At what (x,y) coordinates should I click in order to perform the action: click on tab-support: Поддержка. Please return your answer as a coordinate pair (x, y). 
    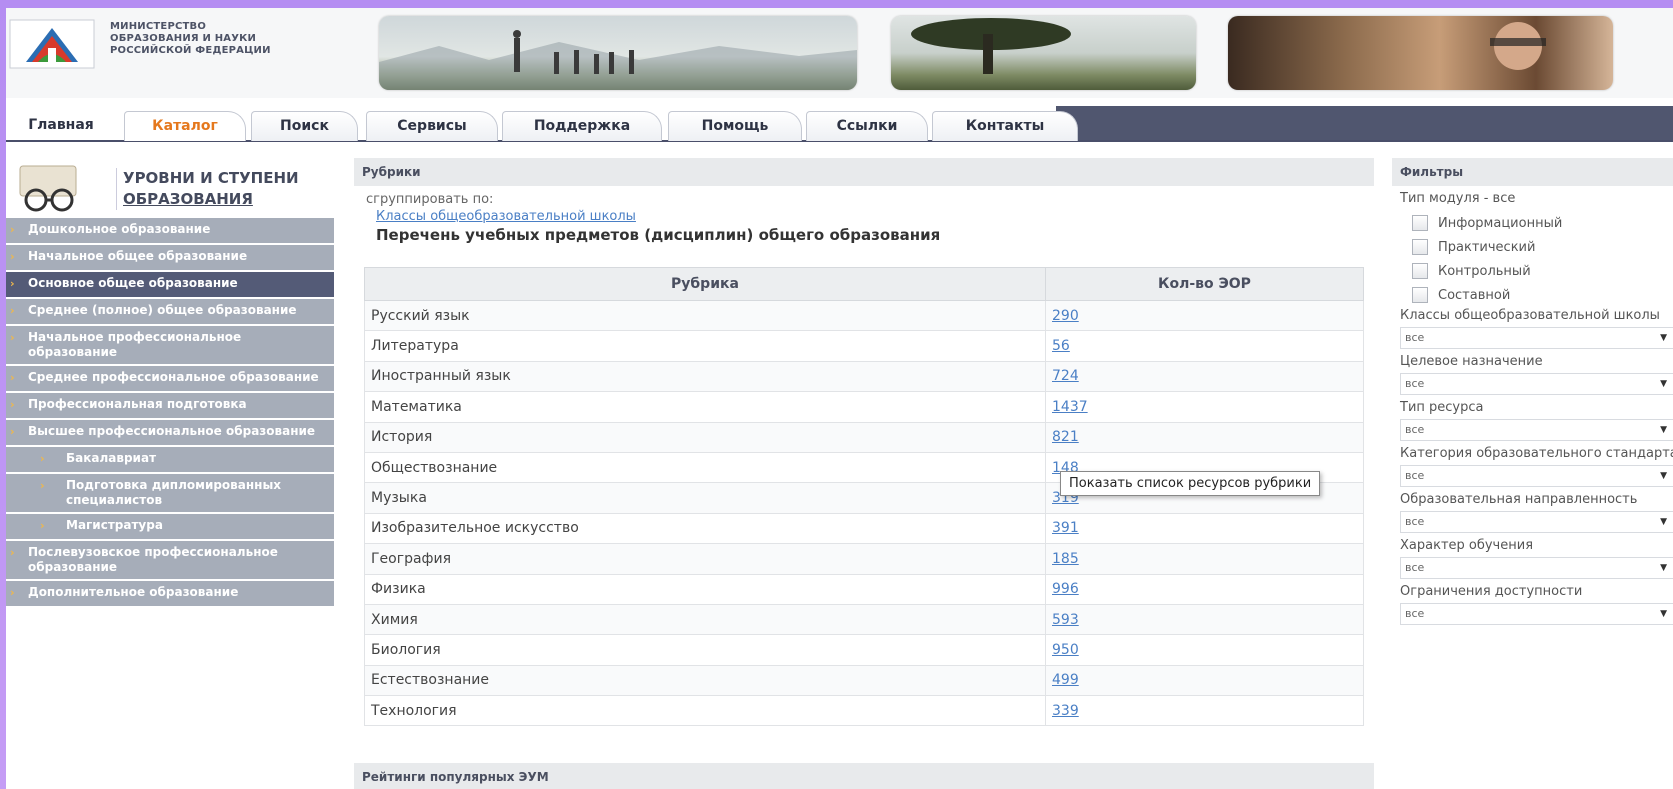
    Looking at the image, I should click on (582, 126).